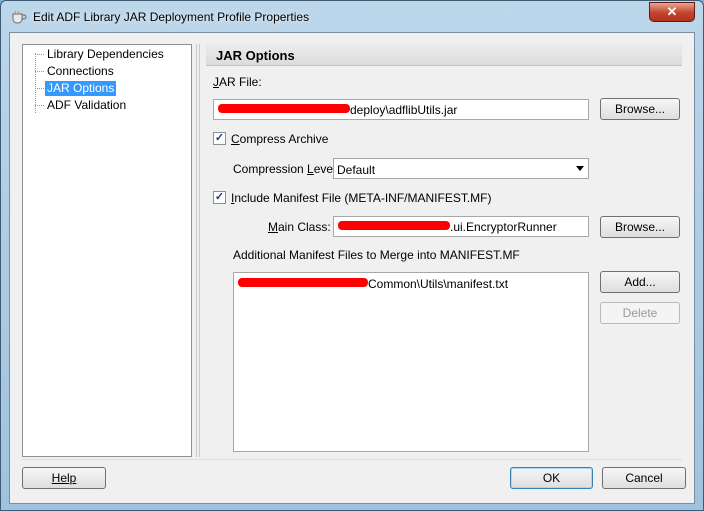 The image size is (704, 511). I want to click on chevron-down-icon, so click(580, 168).